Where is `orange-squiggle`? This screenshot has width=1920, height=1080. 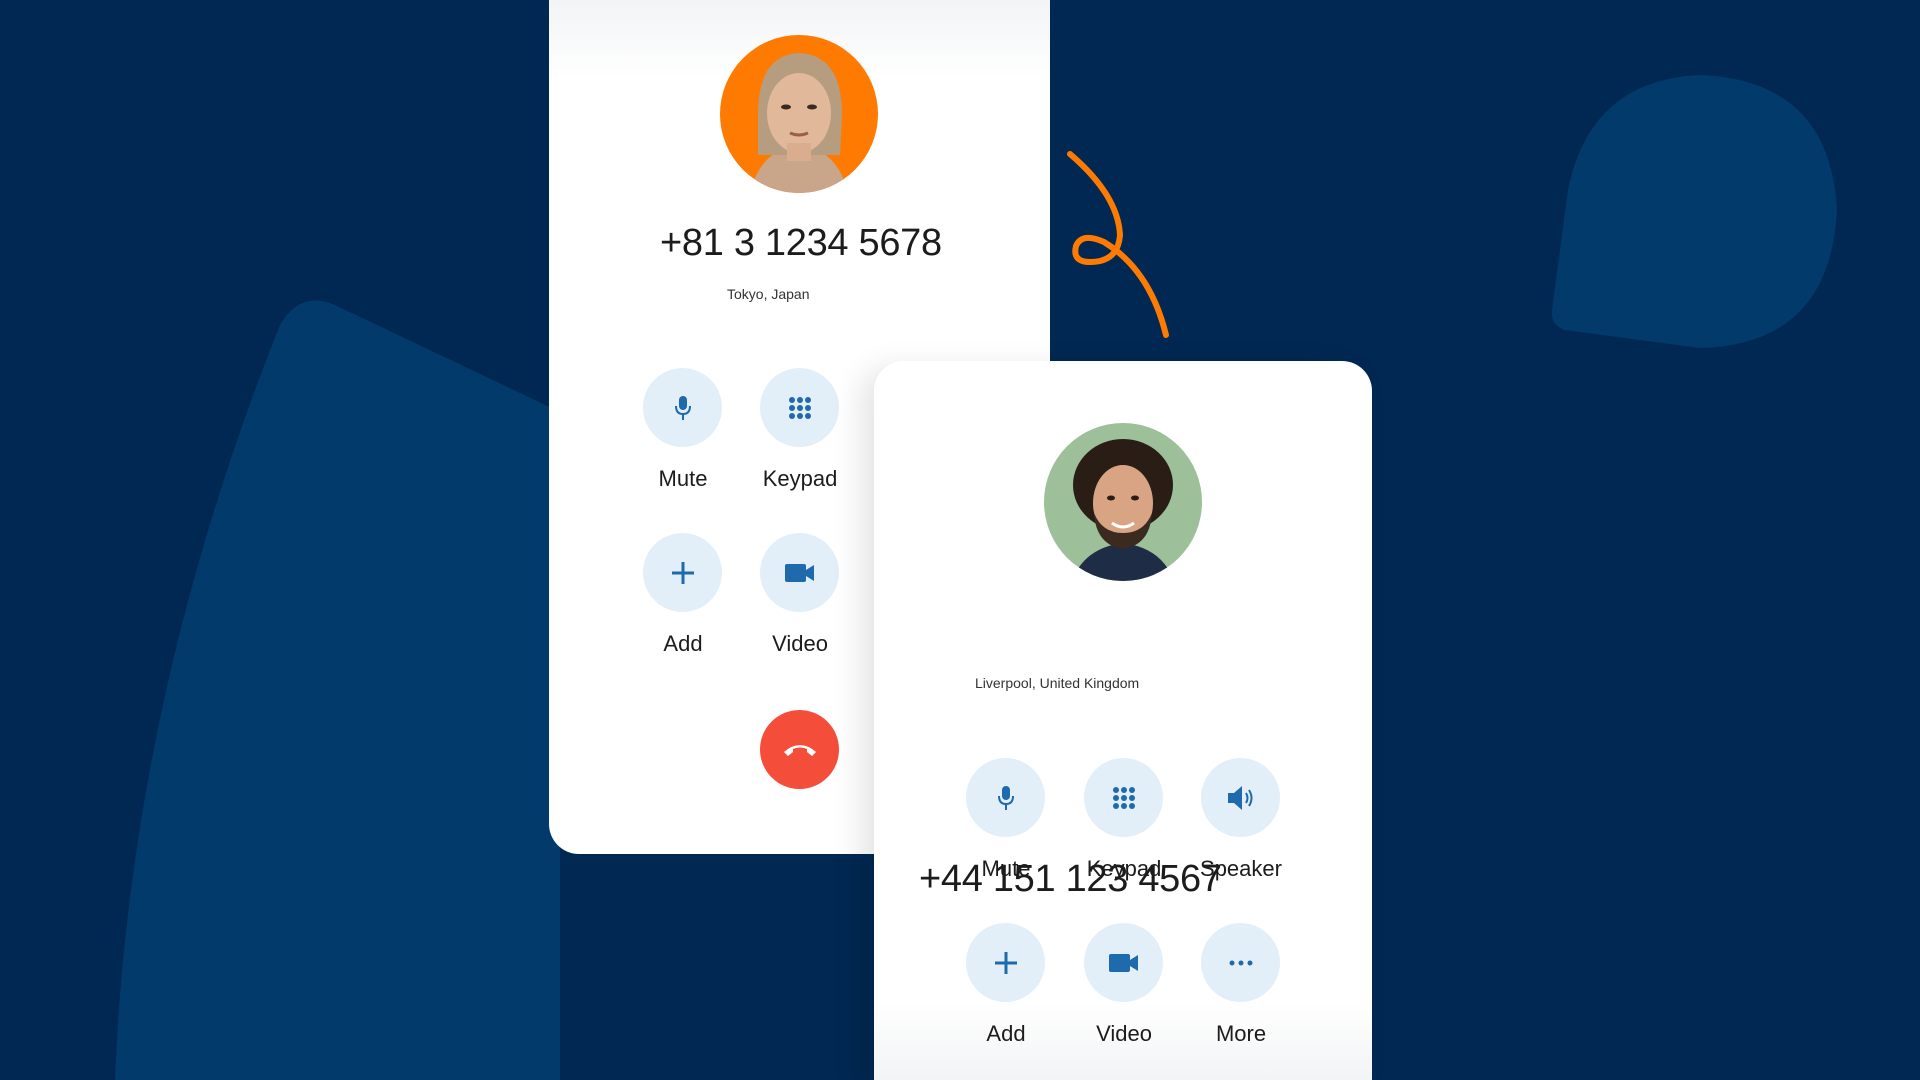
orange-squiggle is located at coordinates (1118, 244).